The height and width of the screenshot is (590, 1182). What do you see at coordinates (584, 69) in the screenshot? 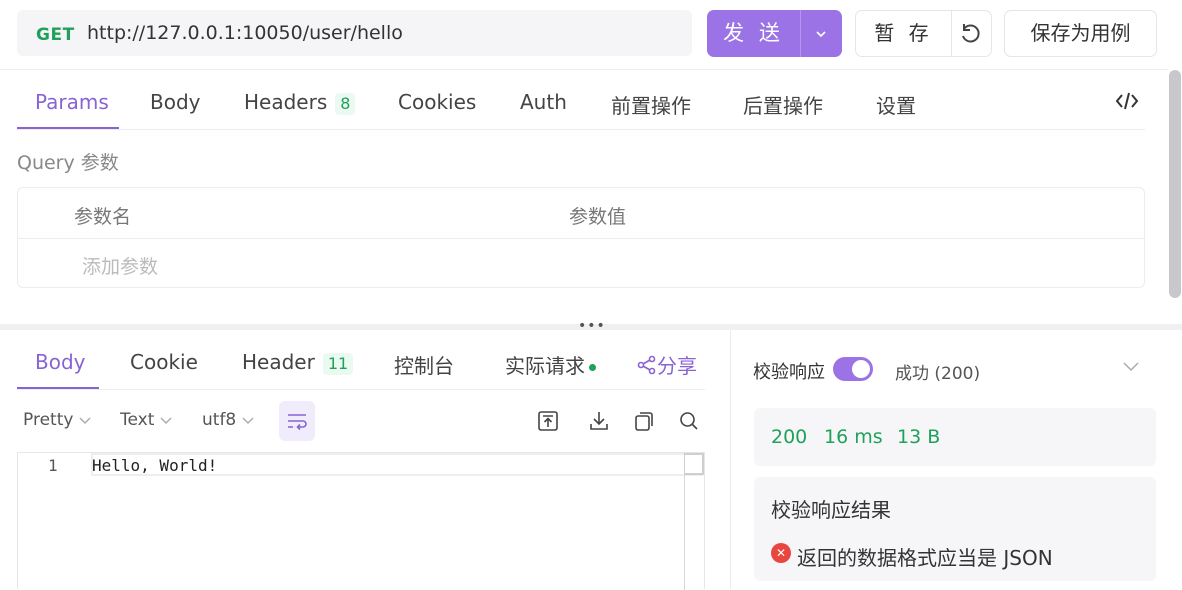
I see `divider` at bounding box center [584, 69].